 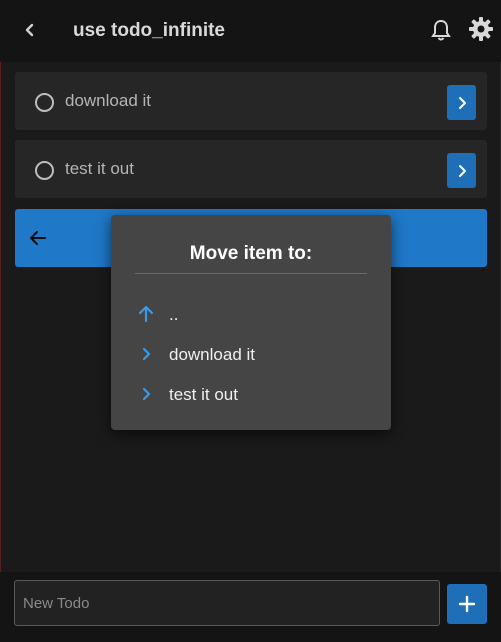 I want to click on chevron-left-icon, so click(x=29, y=30).